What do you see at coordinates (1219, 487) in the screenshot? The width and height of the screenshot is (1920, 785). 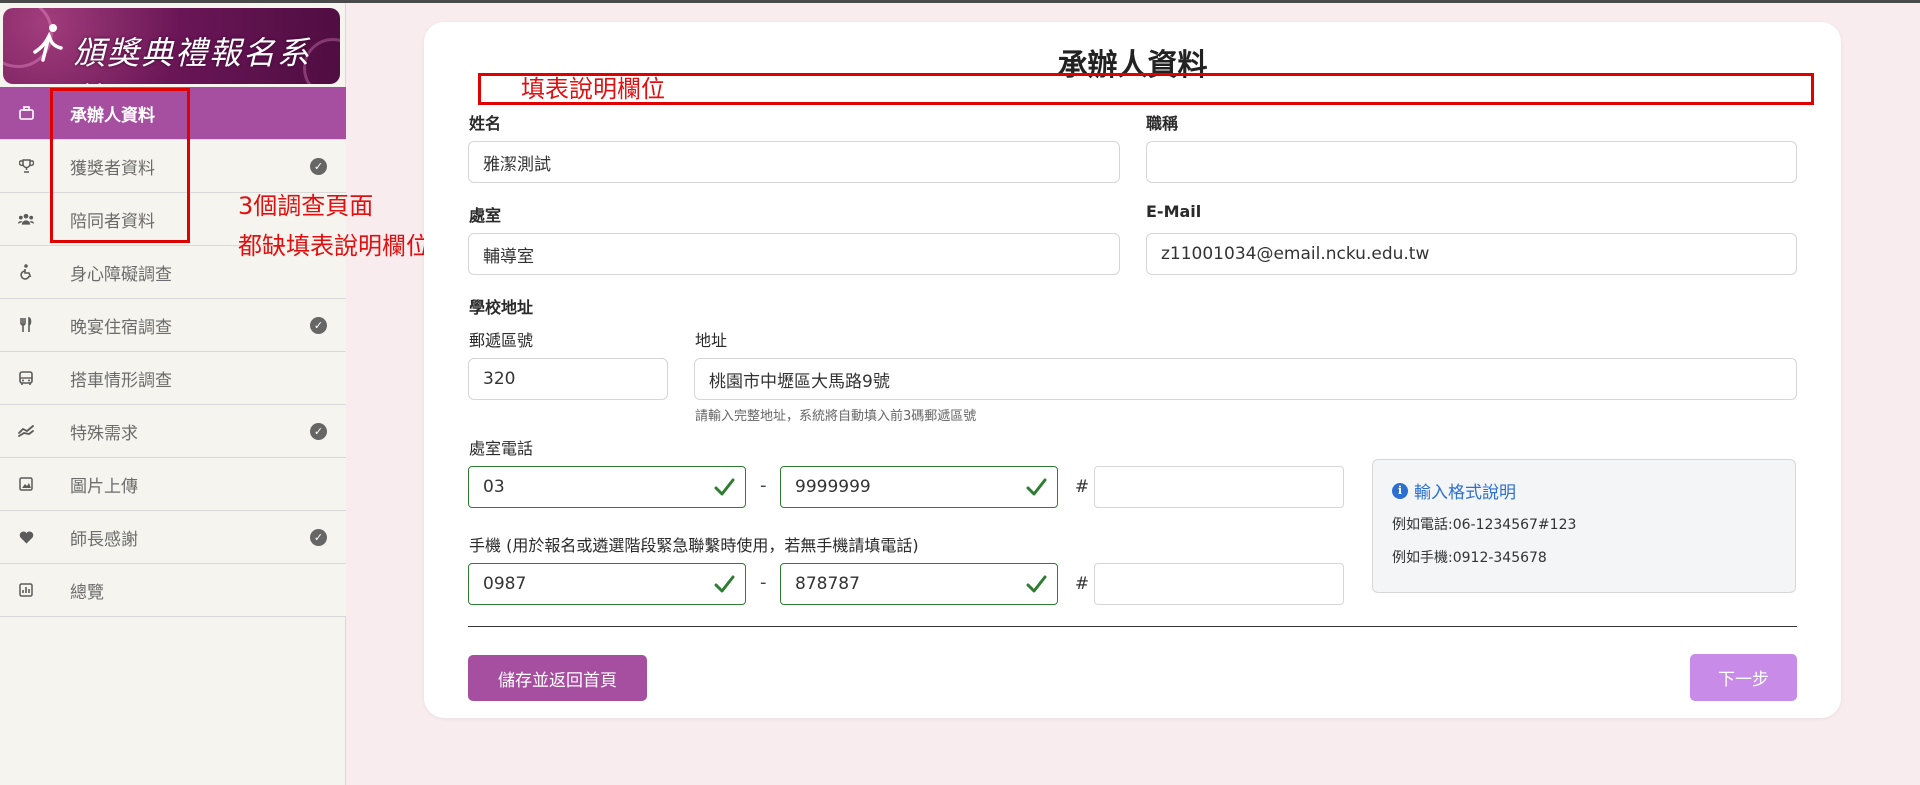 I see `office-phone-ext-input` at bounding box center [1219, 487].